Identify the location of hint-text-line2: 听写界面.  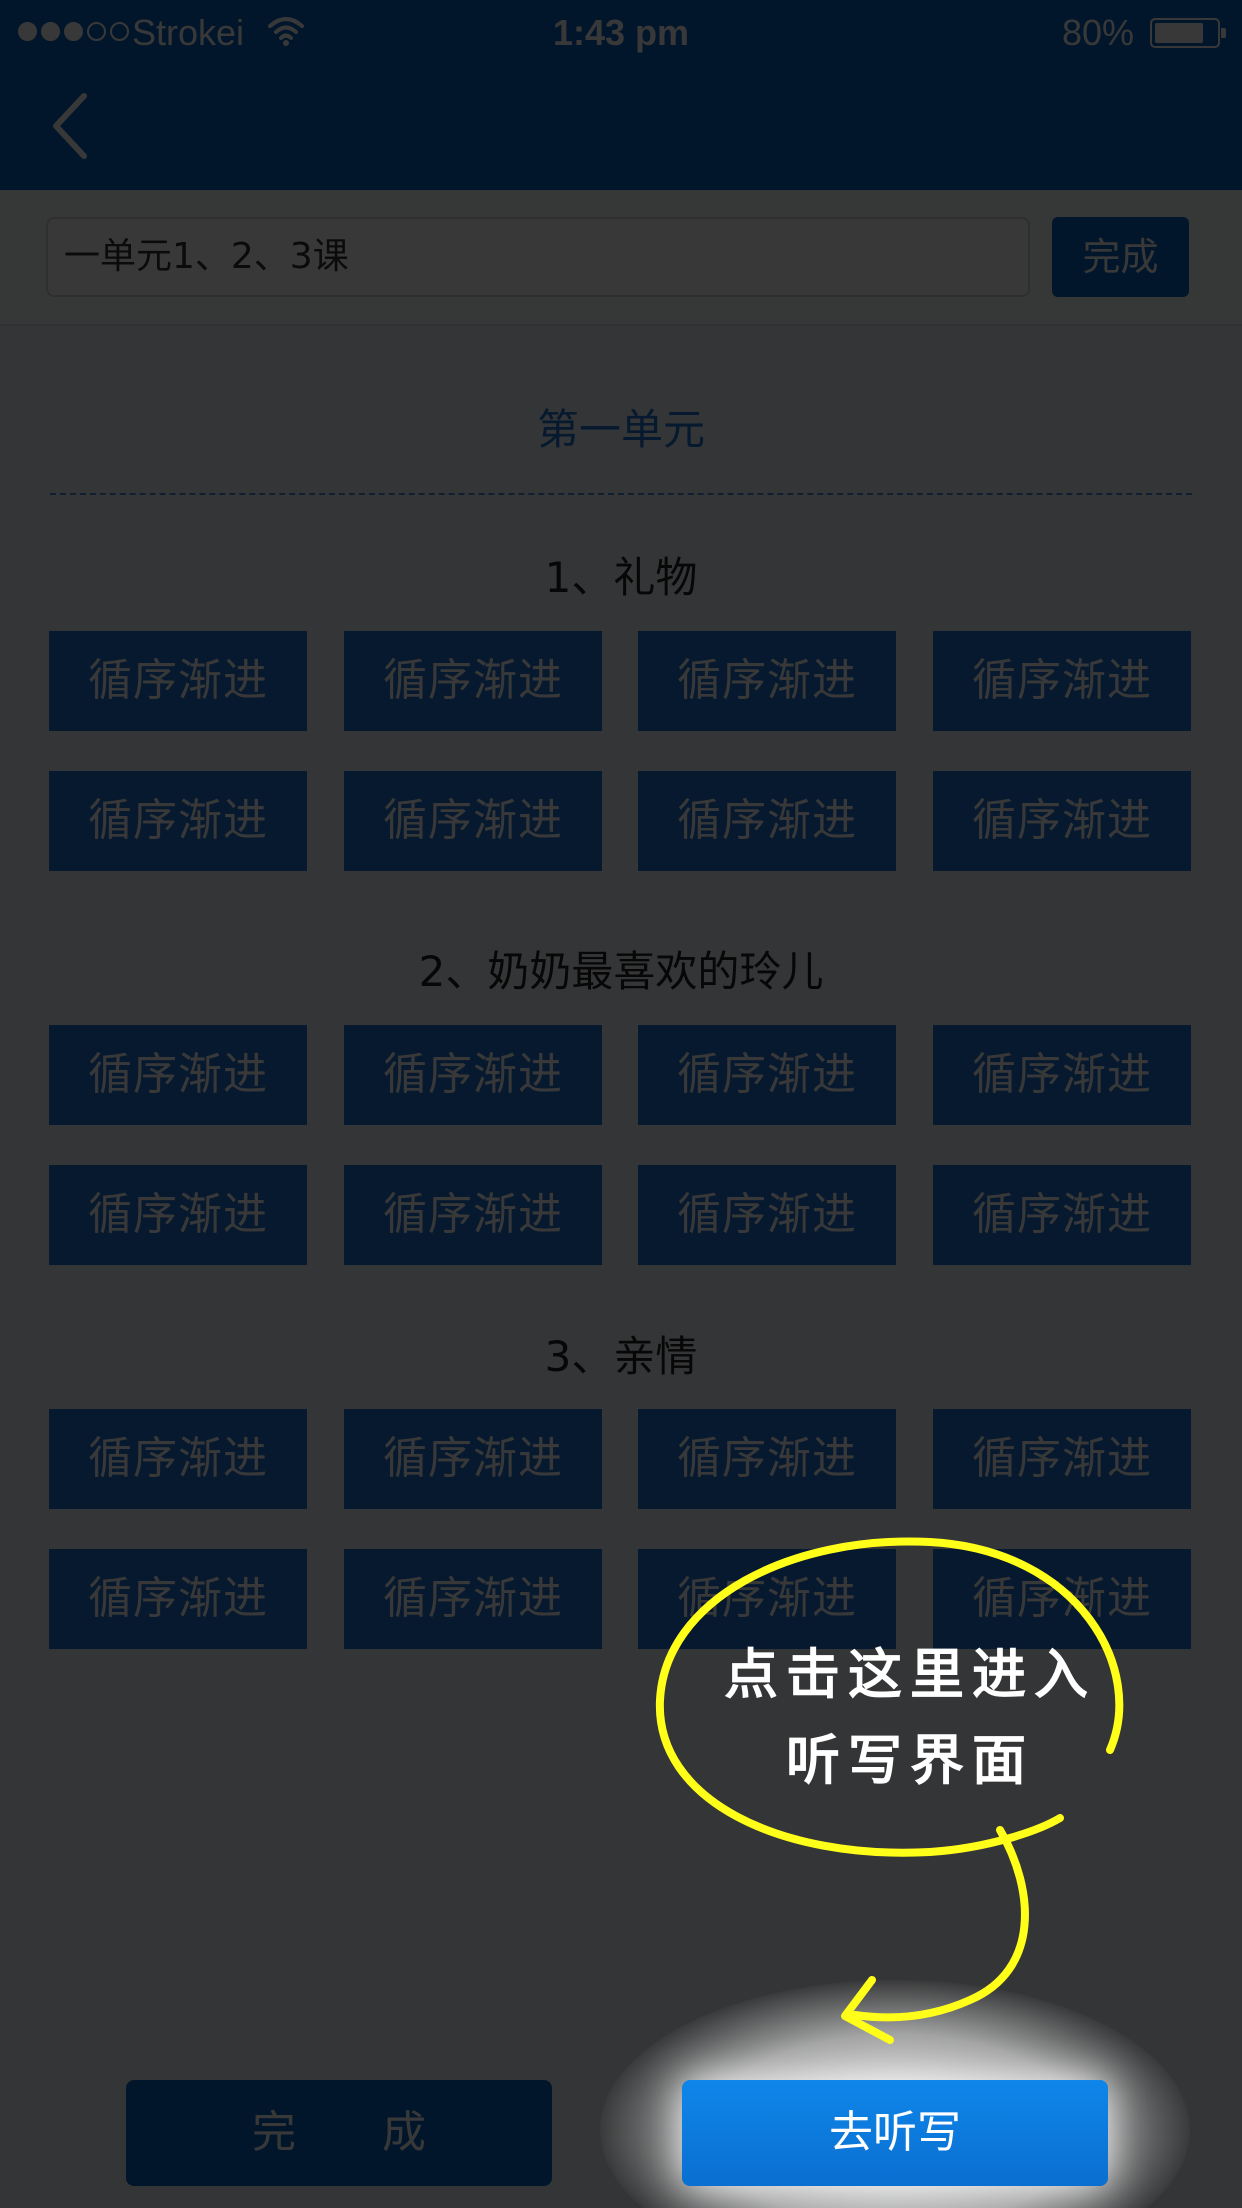
(910, 1760).